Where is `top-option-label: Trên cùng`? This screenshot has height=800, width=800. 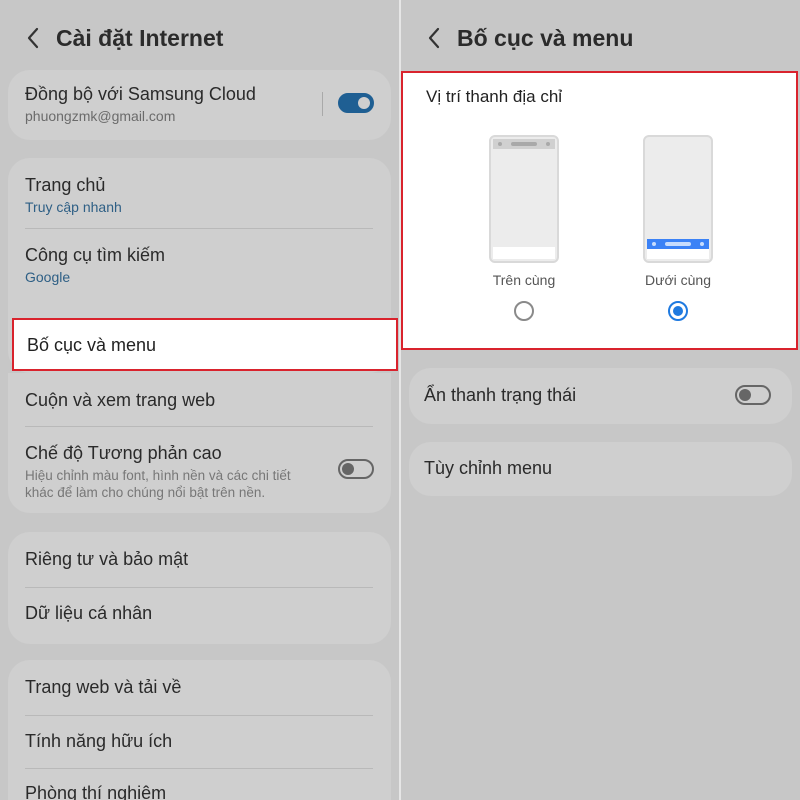 top-option-label: Trên cùng is located at coordinates (524, 280).